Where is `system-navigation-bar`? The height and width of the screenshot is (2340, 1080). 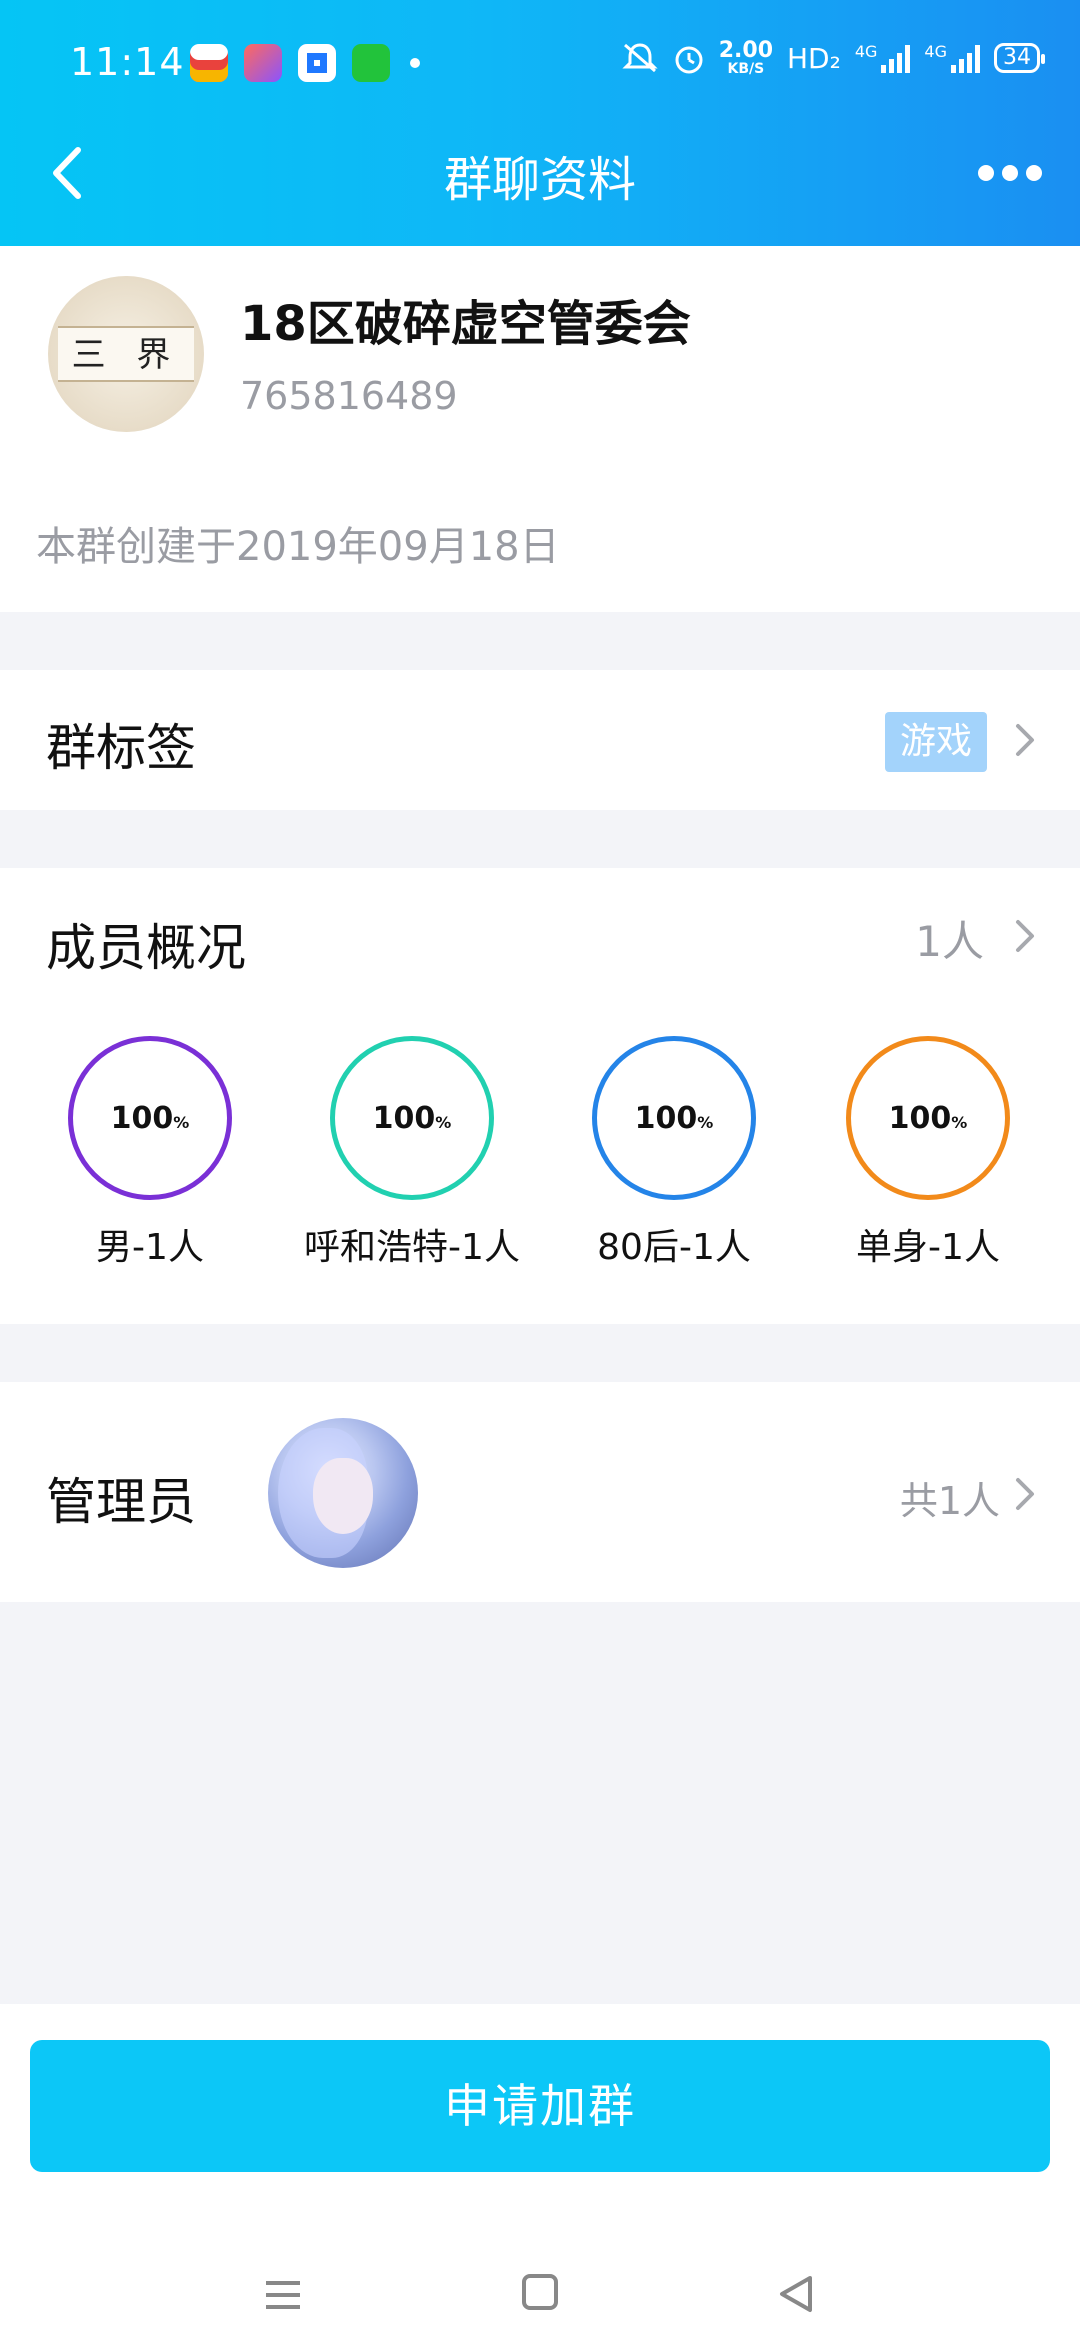 system-navigation-bar is located at coordinates (540, 2297).